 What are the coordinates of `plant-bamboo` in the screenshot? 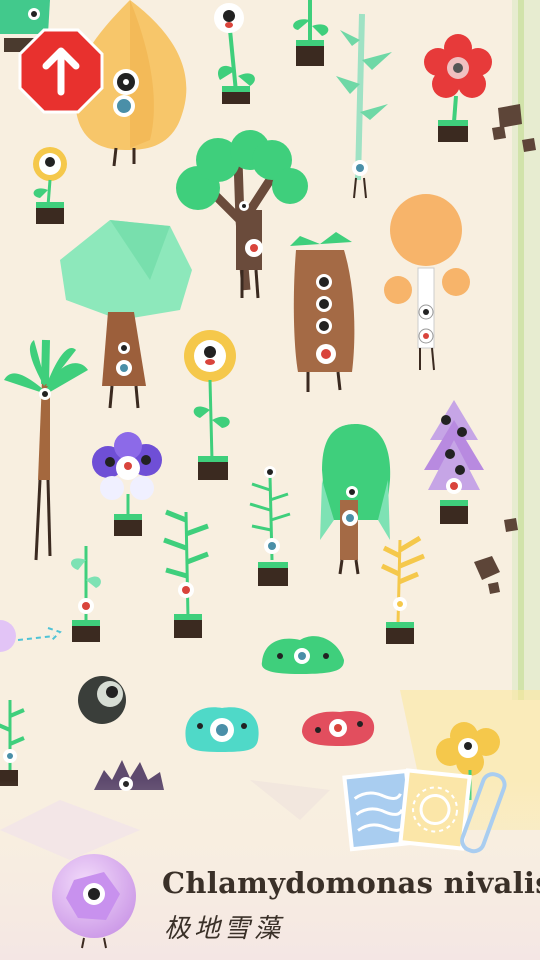 It's located at (364, 106).